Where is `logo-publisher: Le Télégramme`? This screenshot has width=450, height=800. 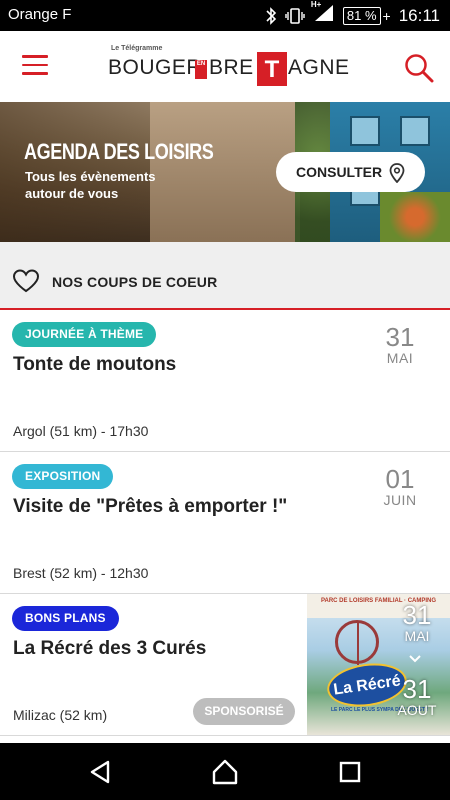 logo-publisher: Le Télégramme is located at coordinates (137, 48).